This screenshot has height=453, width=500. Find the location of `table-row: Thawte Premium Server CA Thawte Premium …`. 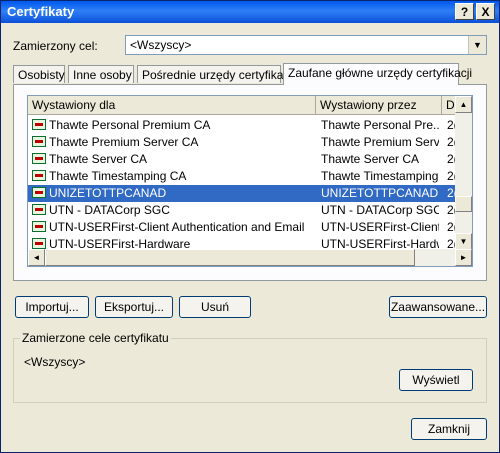

table-row: Thawte Premium Server CA Thawte Premium … is located at coordinates (242, 142).